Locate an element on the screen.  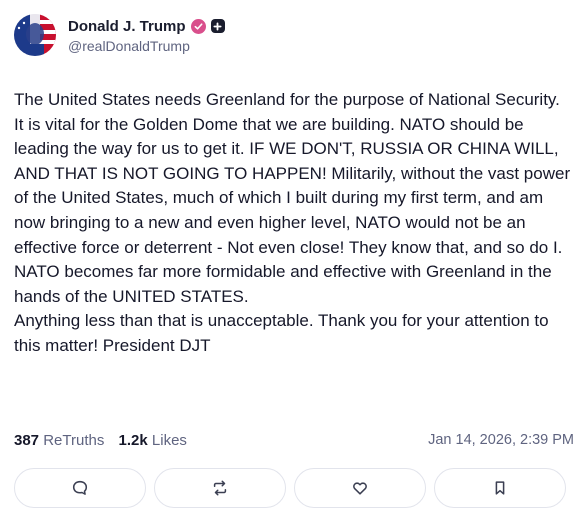
retruths-stat: 387 ReTruths is located at coordinates (59, 440).